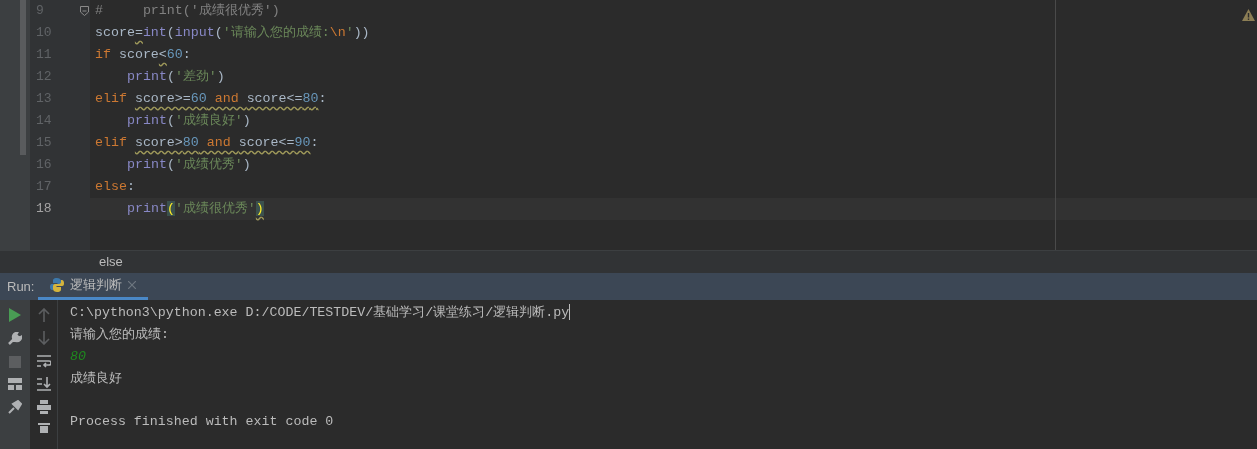 The width and height of the screenshot is (1257, 449). Describe the element at coordinates (15, 384) in the screenshot. I see `layout-icon` at that location.